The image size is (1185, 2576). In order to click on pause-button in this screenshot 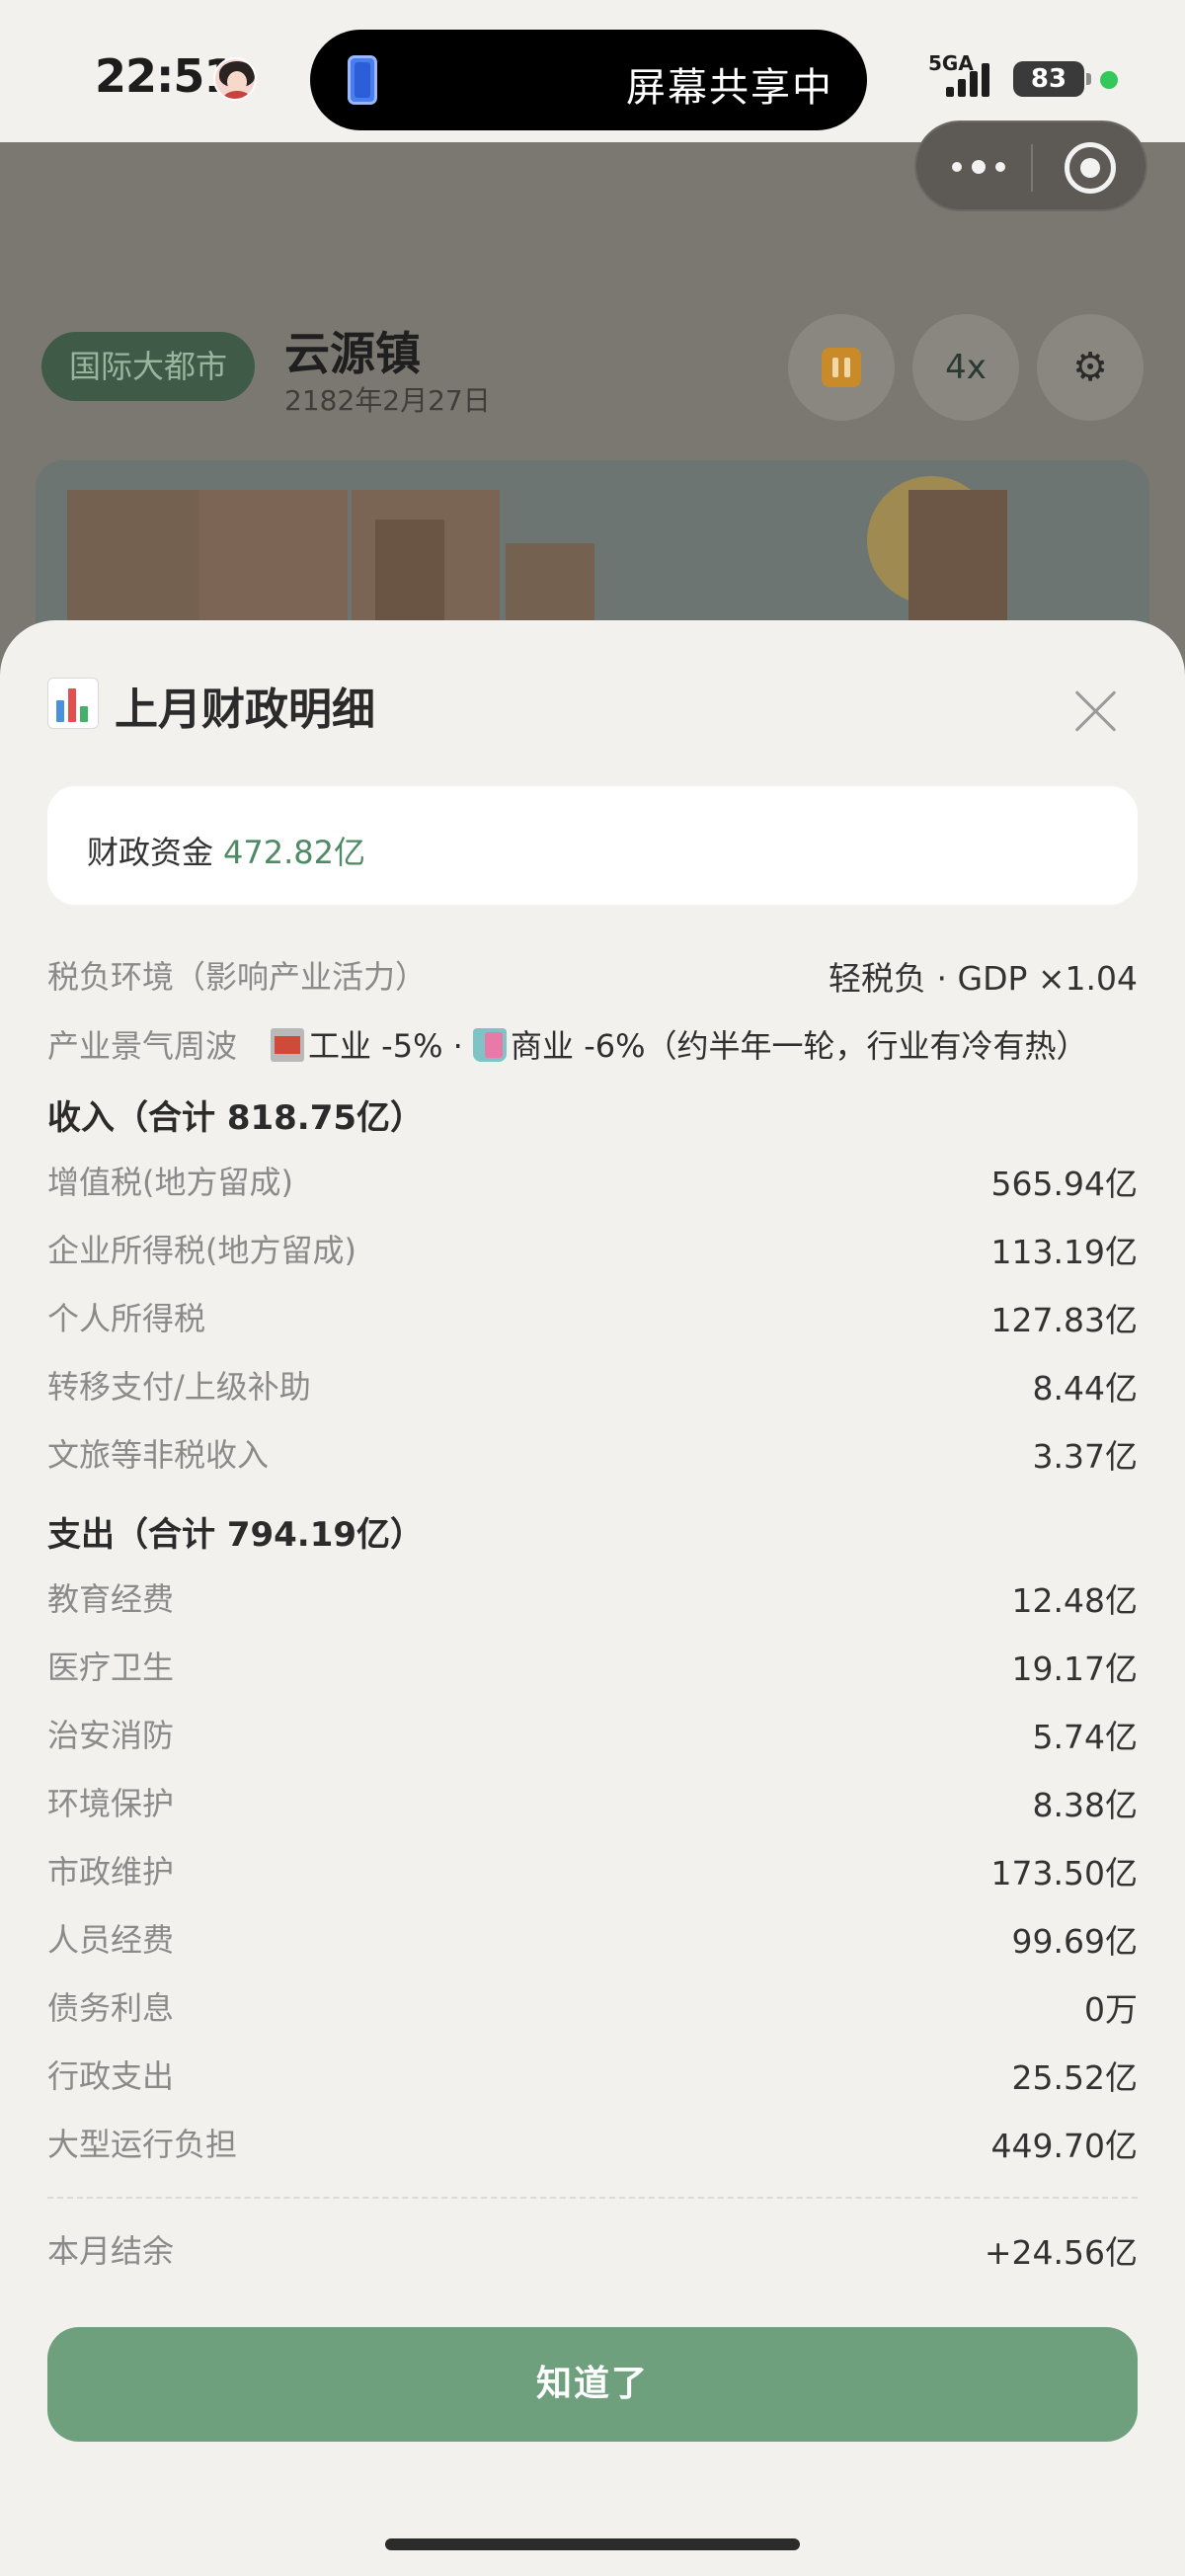, I will do `click(842, 367)`.